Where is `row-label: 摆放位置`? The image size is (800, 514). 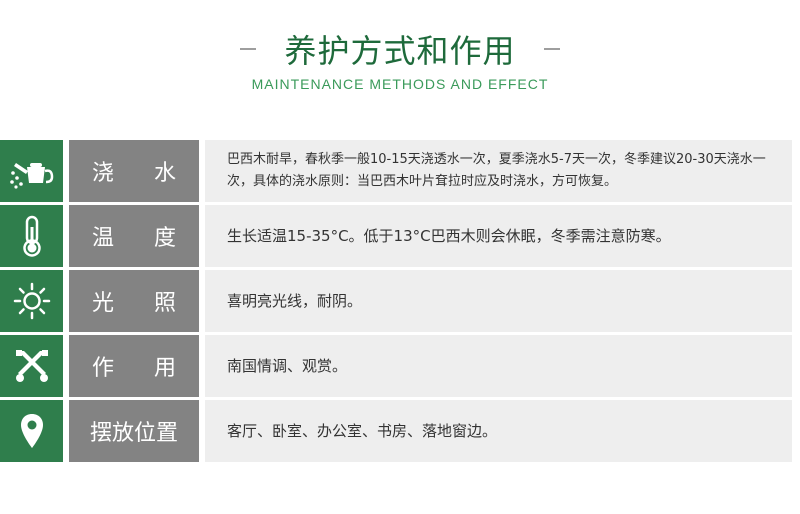
row-label: 摆放位置 is located at coordinates (134, 431).